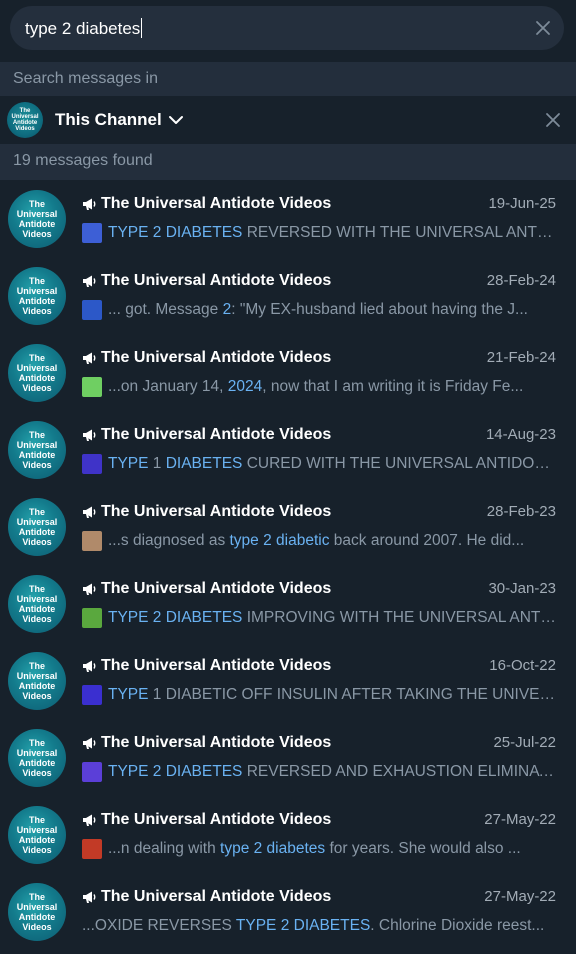 The image size is (576, 954). Describe the element at coordinates (83, 28) in the screenshot. I see `search-query: type 2 diabetes` at that location.